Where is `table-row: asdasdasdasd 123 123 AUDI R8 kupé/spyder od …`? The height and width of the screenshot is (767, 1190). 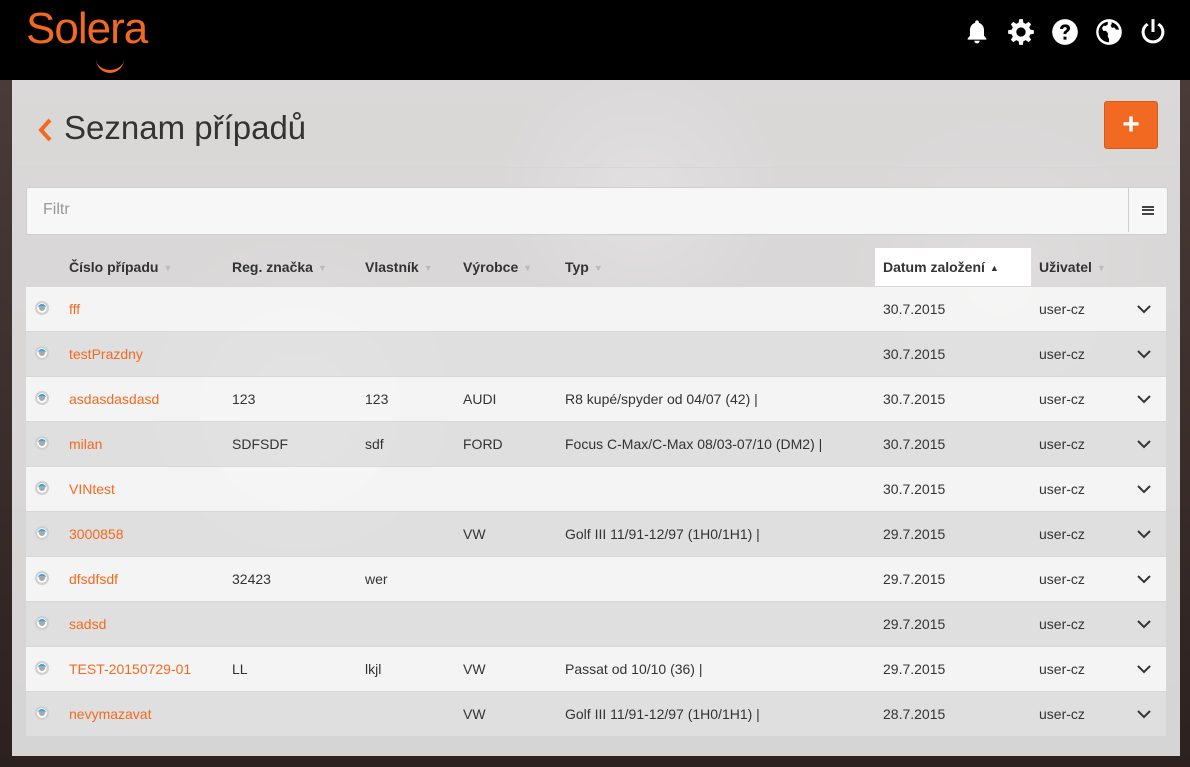 table-row: asdasdasdasd 123 123 AUDI R8 kupé/spyder od … is located at coordinates (596, 398).